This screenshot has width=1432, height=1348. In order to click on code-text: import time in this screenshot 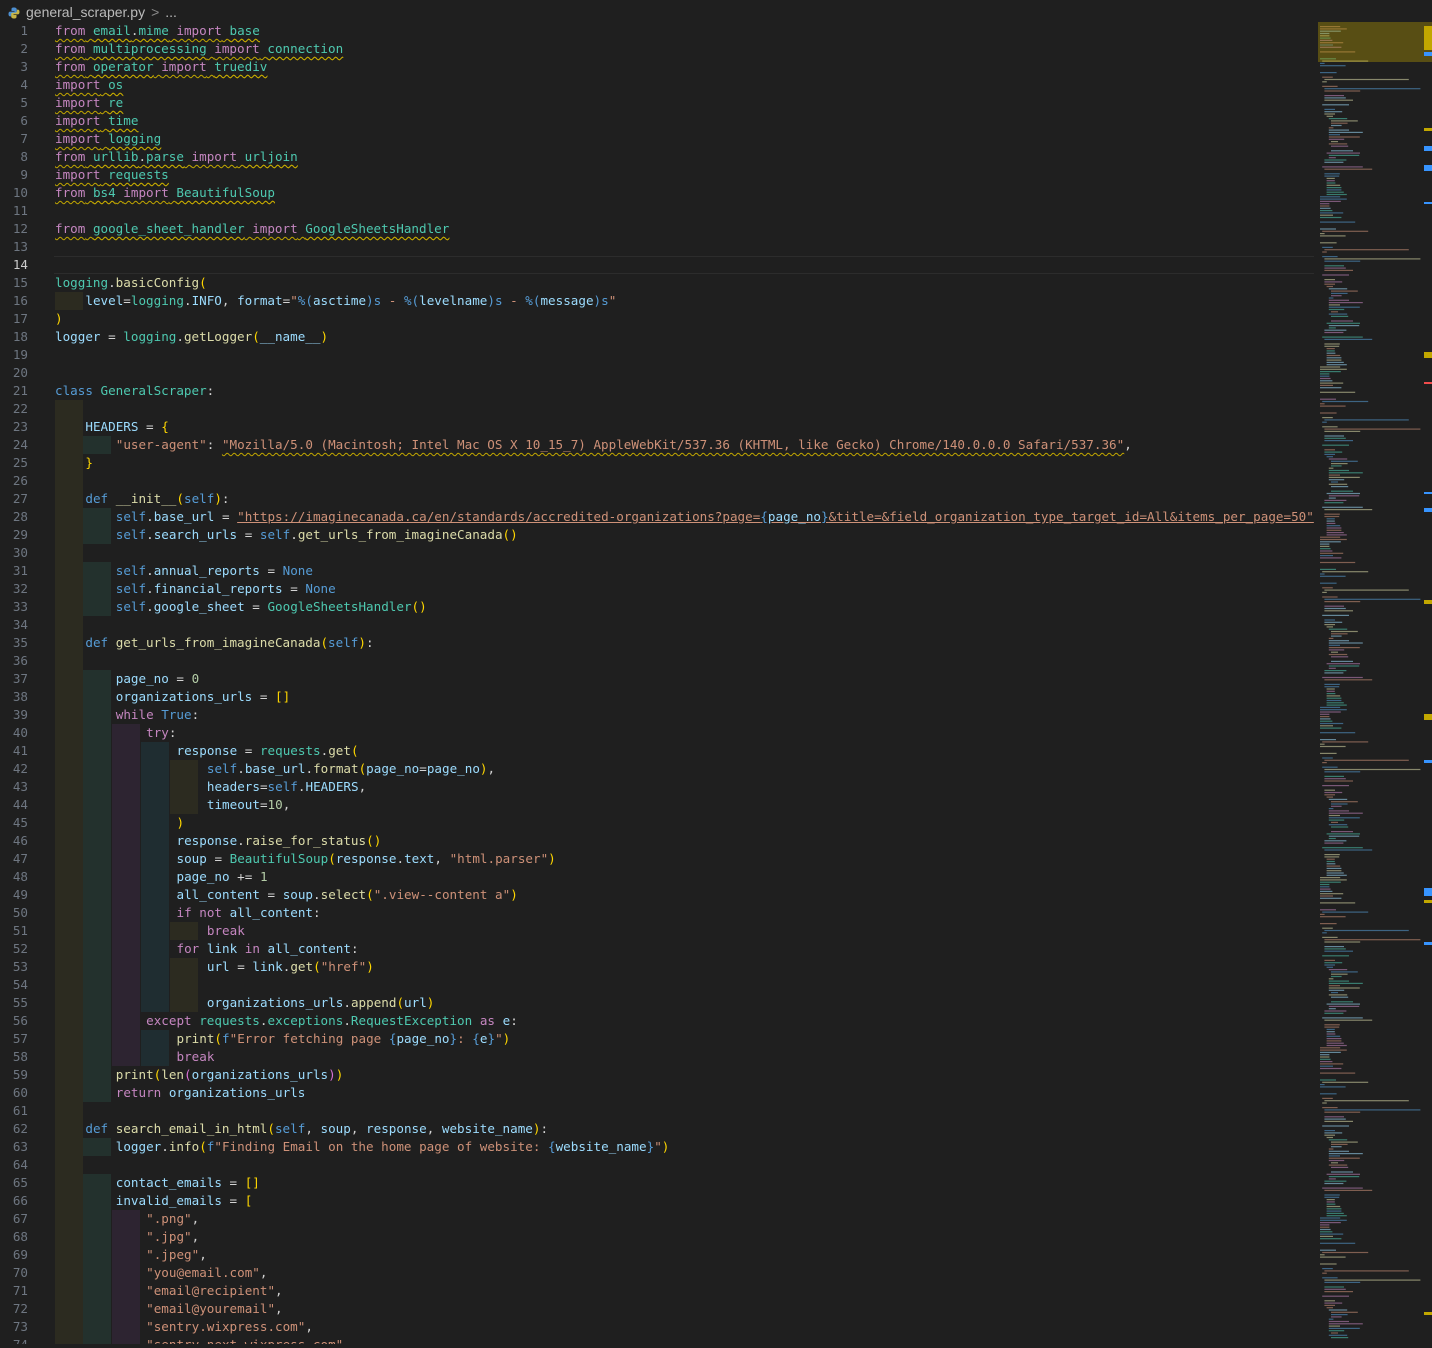, I will do `click(96, 121)`.